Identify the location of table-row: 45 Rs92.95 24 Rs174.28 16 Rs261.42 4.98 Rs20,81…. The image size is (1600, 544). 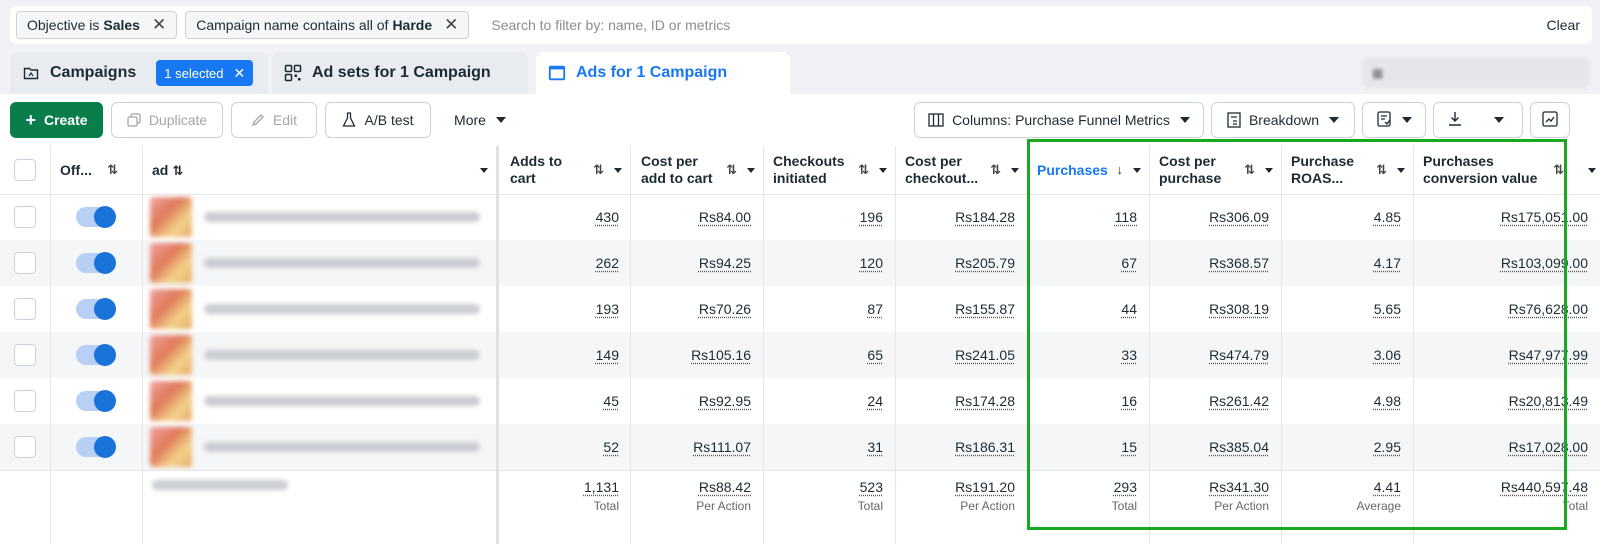
(800, 401).